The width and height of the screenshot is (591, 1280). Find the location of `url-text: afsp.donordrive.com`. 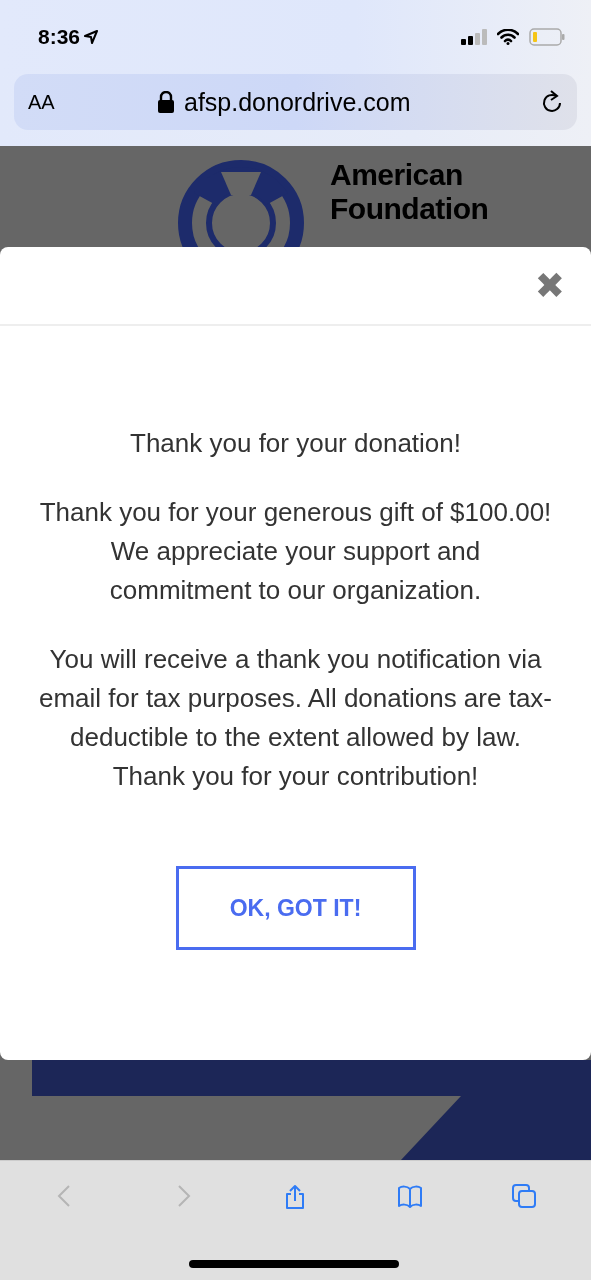

url-text: afsp.donordrive.com is located at coordinates (297, 102).